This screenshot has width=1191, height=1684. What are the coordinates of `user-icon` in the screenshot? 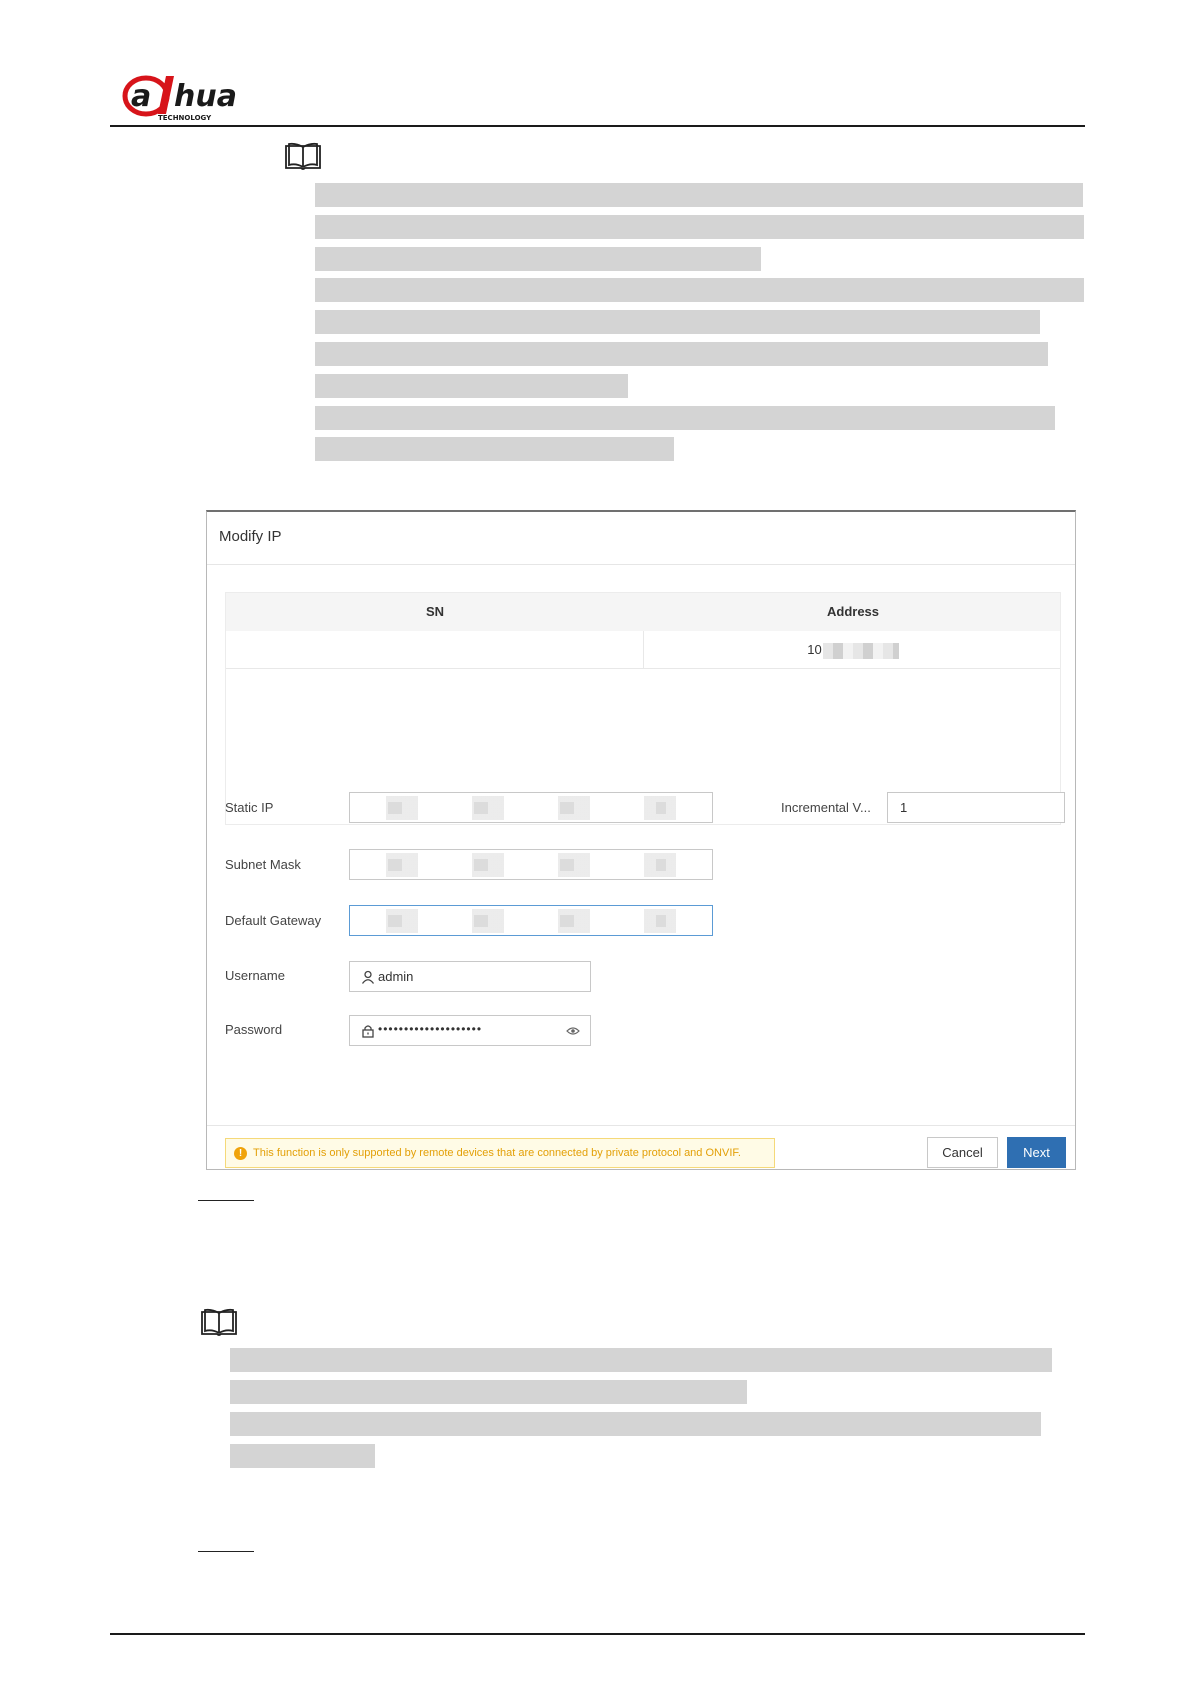 It's located at (368, 977).